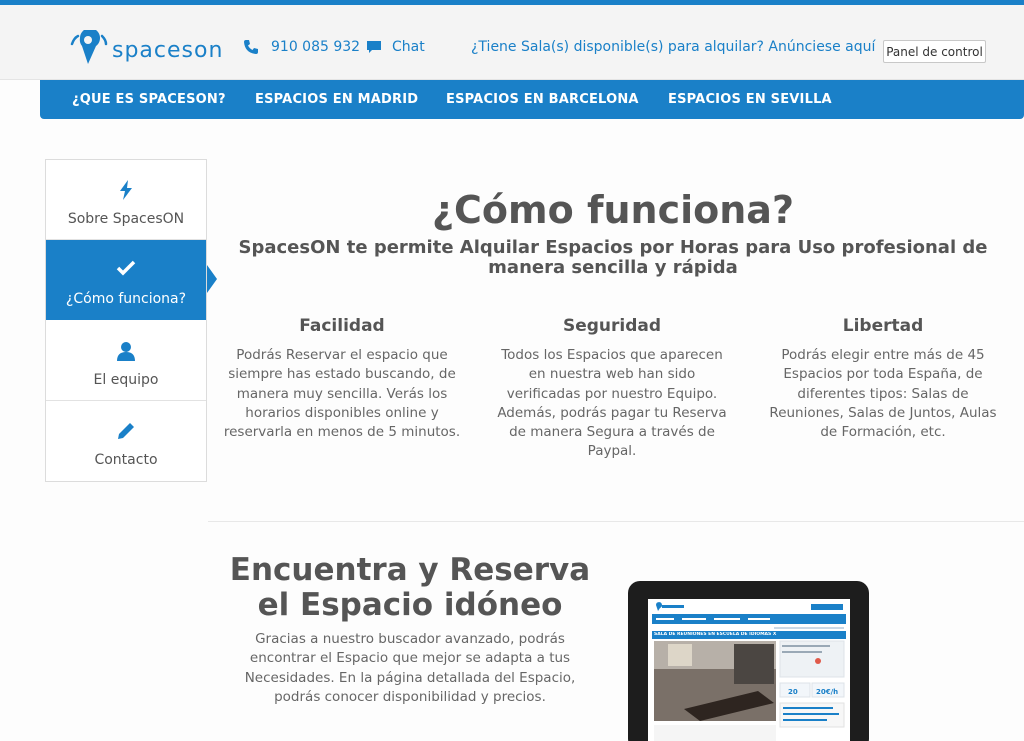 This screenshot has width=1024, height=741. I want to click on text-line: Todos los Espacios que aparecen, so click(612, 355).